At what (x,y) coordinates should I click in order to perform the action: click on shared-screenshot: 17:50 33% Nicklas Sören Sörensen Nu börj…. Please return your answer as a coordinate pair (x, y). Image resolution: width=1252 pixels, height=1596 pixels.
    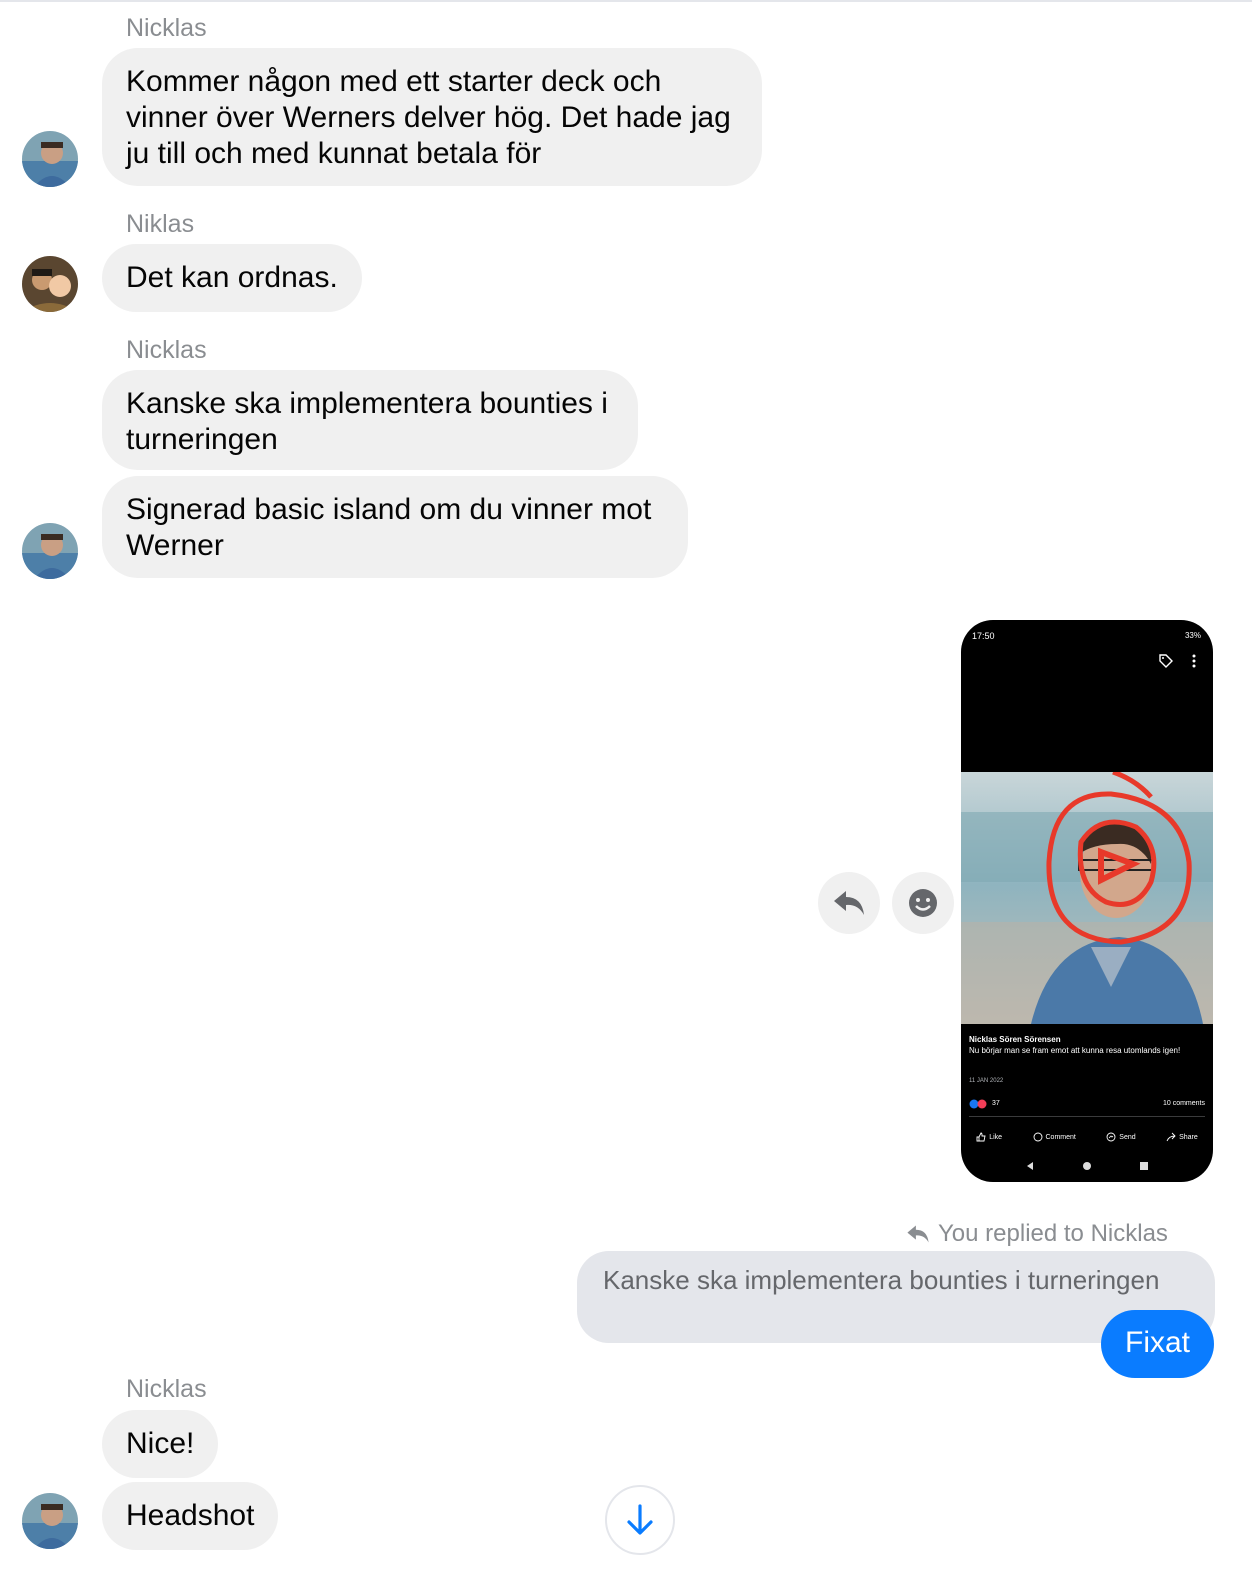
    Looking at the image, I should click on (1087, 901).